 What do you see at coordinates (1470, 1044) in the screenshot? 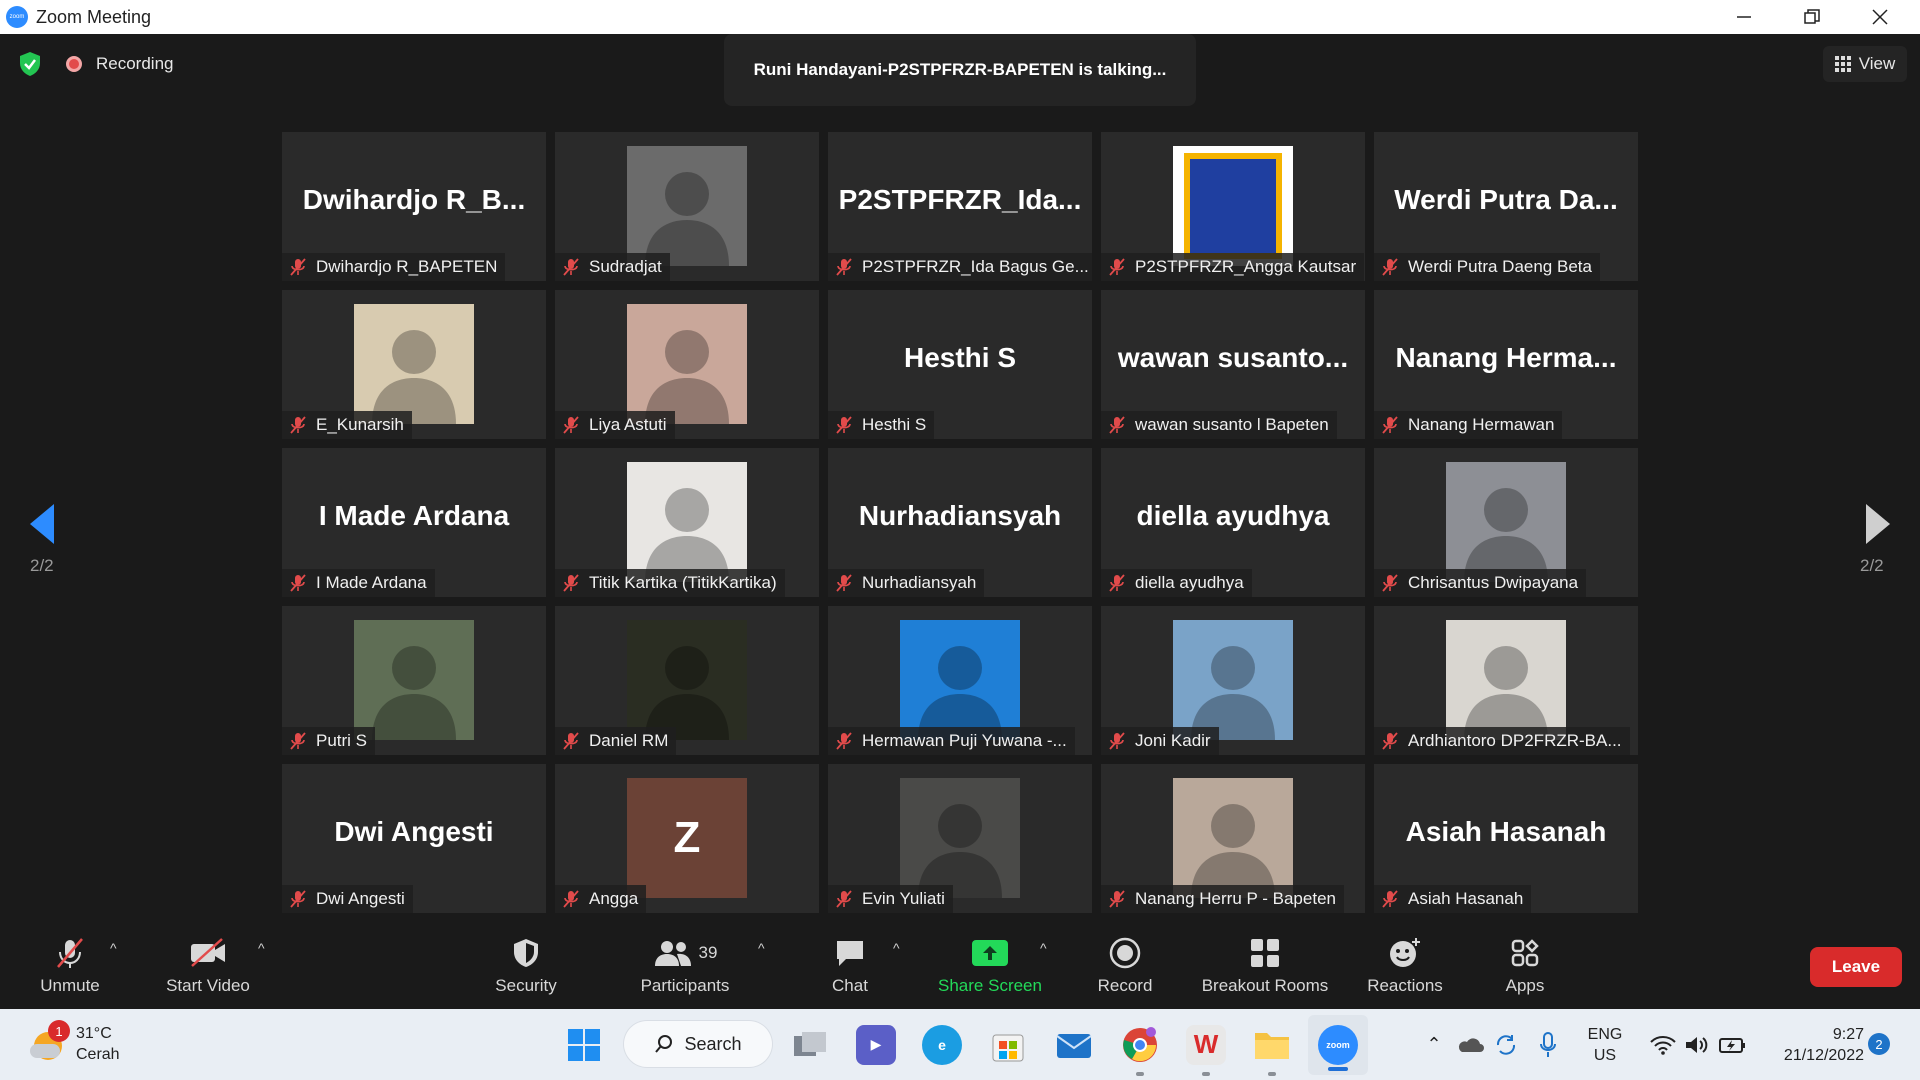
I see `onedrive-tray-button` at bounding box center [1470, 1044].